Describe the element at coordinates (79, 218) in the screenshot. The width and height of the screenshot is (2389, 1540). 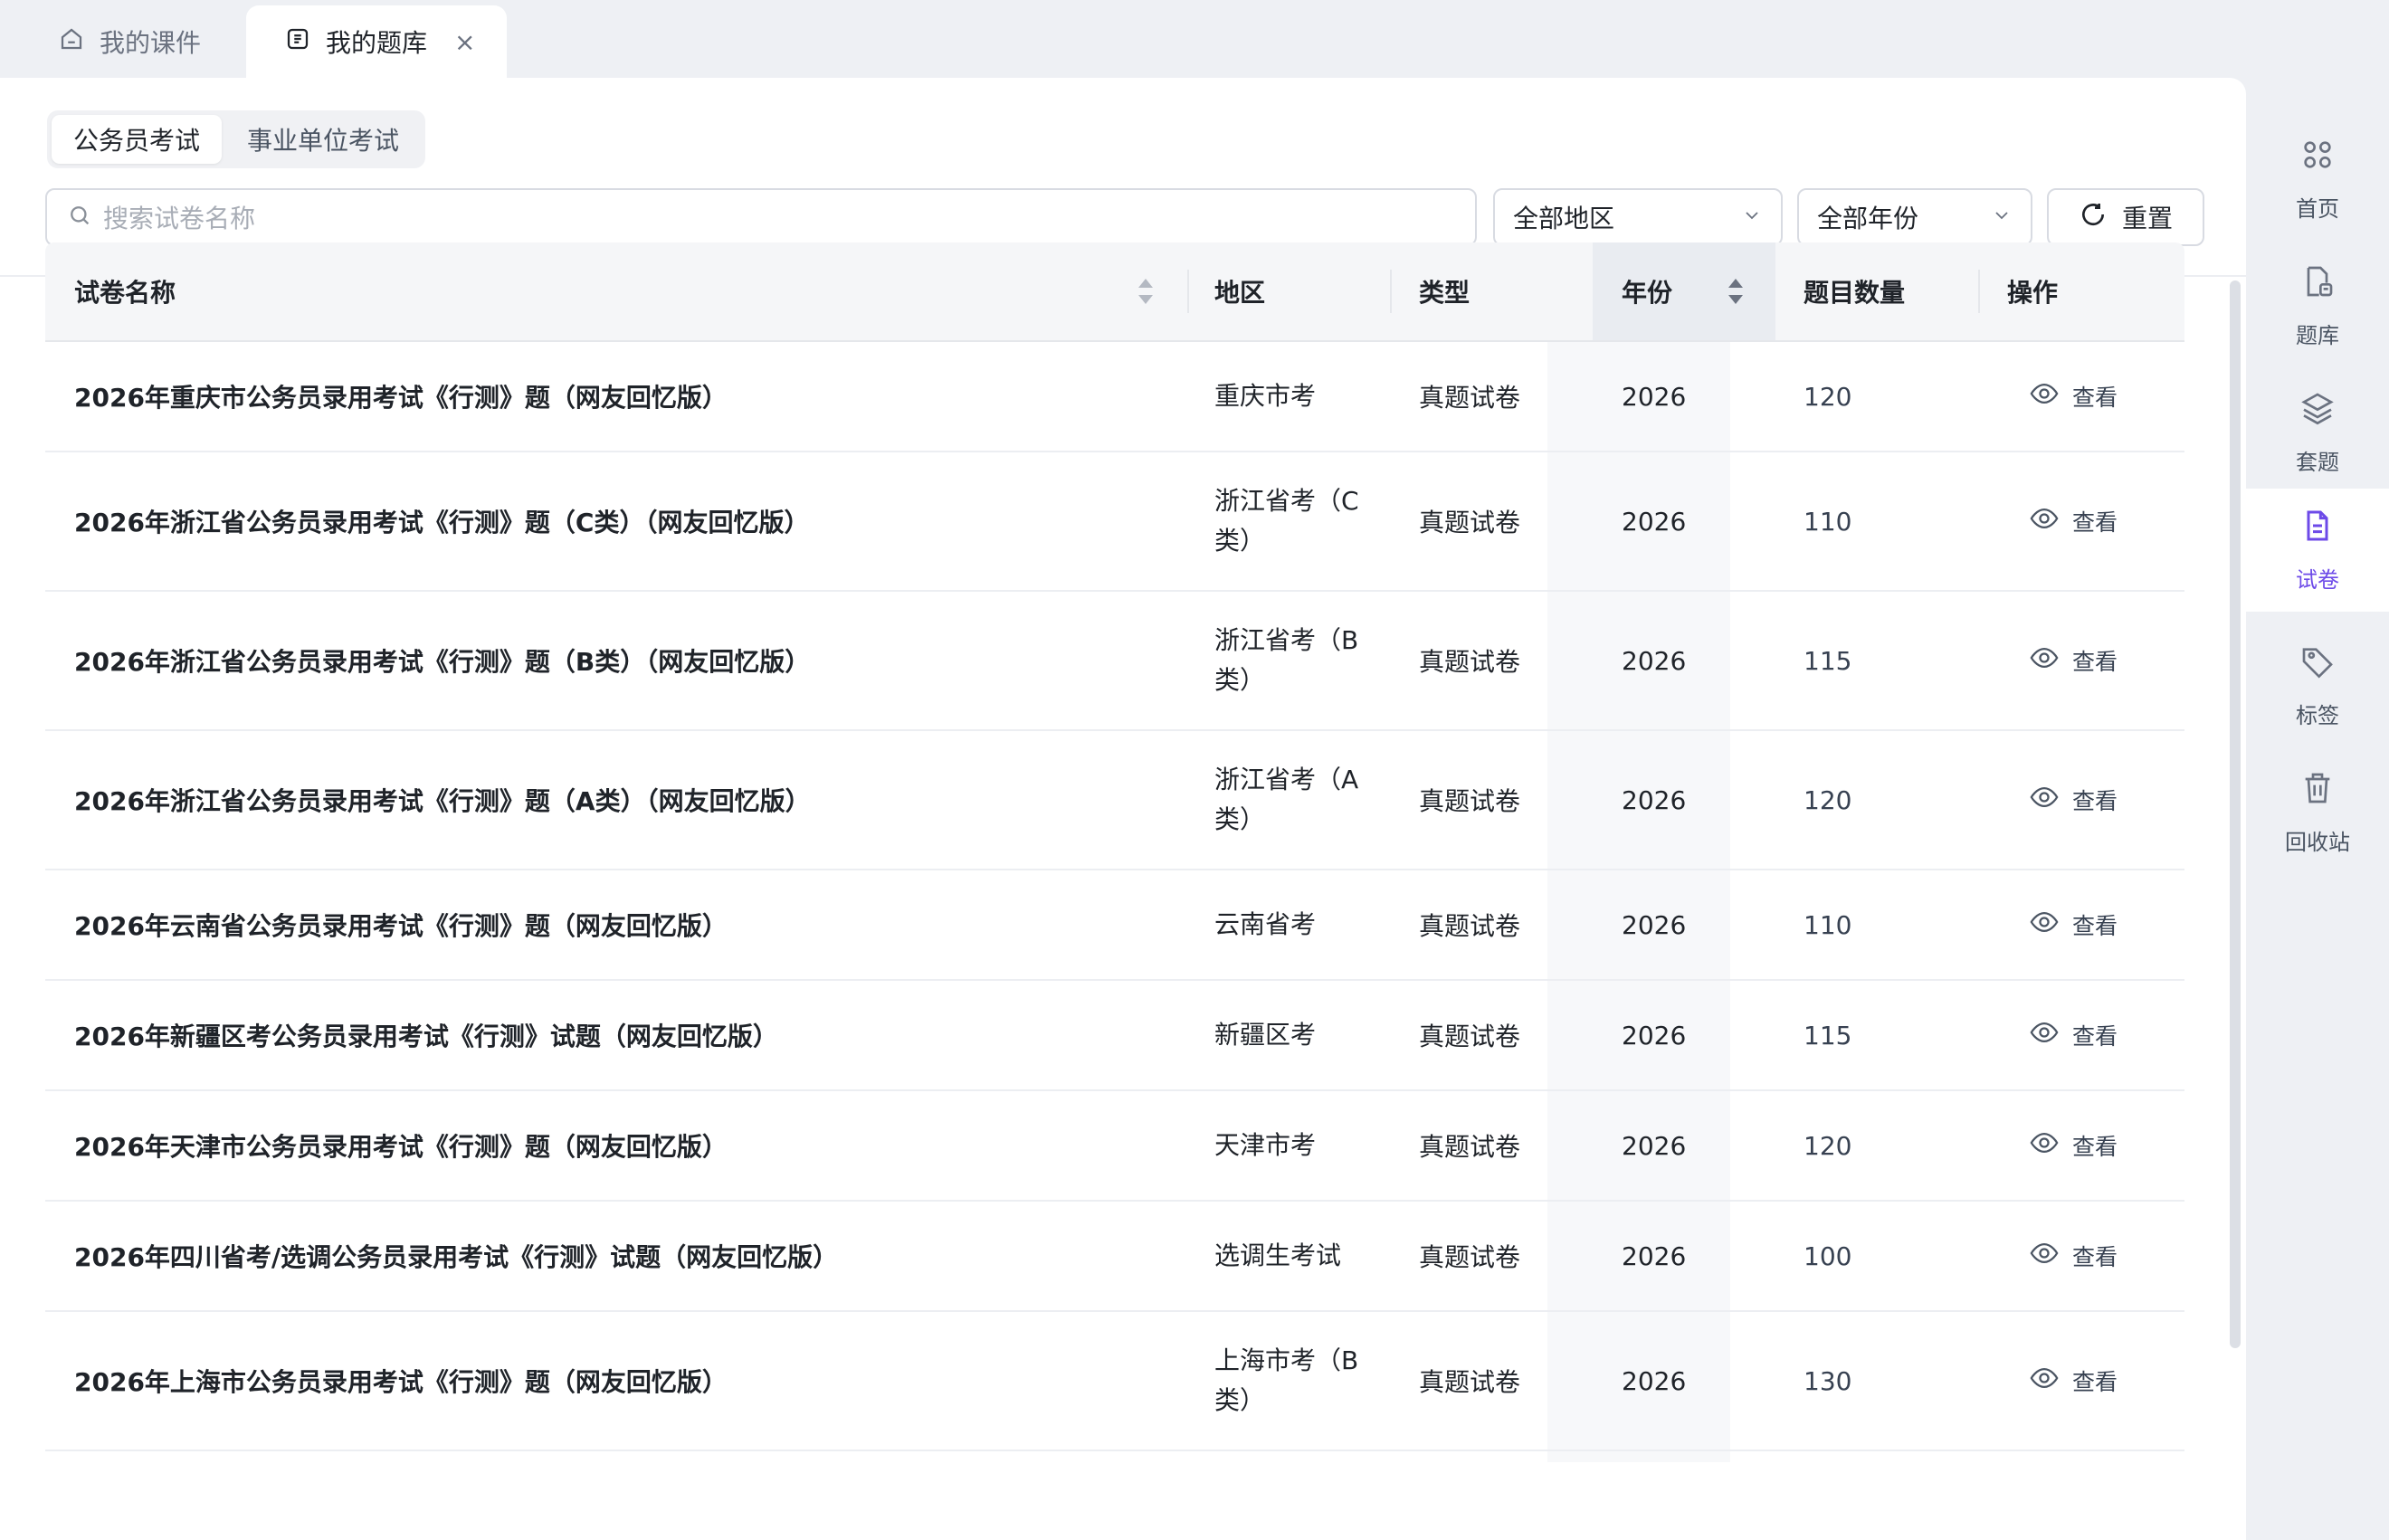
I see `search-icon` at that location.